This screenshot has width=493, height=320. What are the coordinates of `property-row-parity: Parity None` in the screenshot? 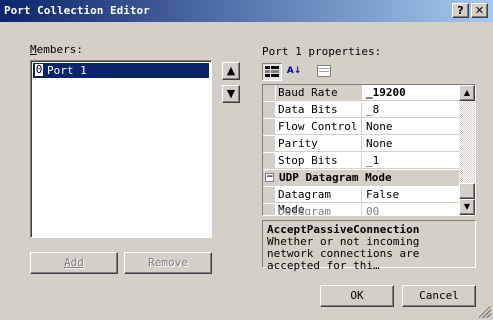 It's located at (361, 144).